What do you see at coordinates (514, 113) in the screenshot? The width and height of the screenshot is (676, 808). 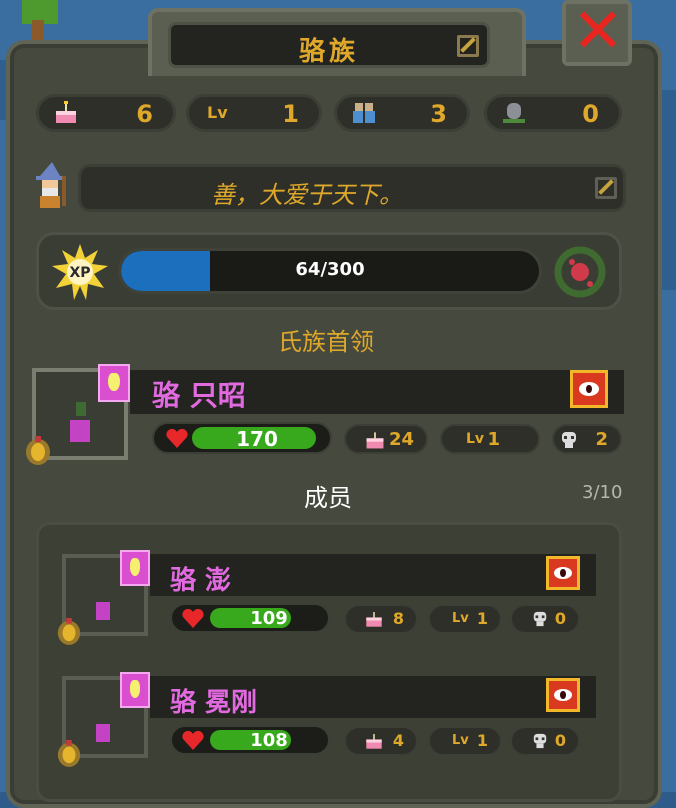 I see `grave-icon` at bounding box center [514, 113].